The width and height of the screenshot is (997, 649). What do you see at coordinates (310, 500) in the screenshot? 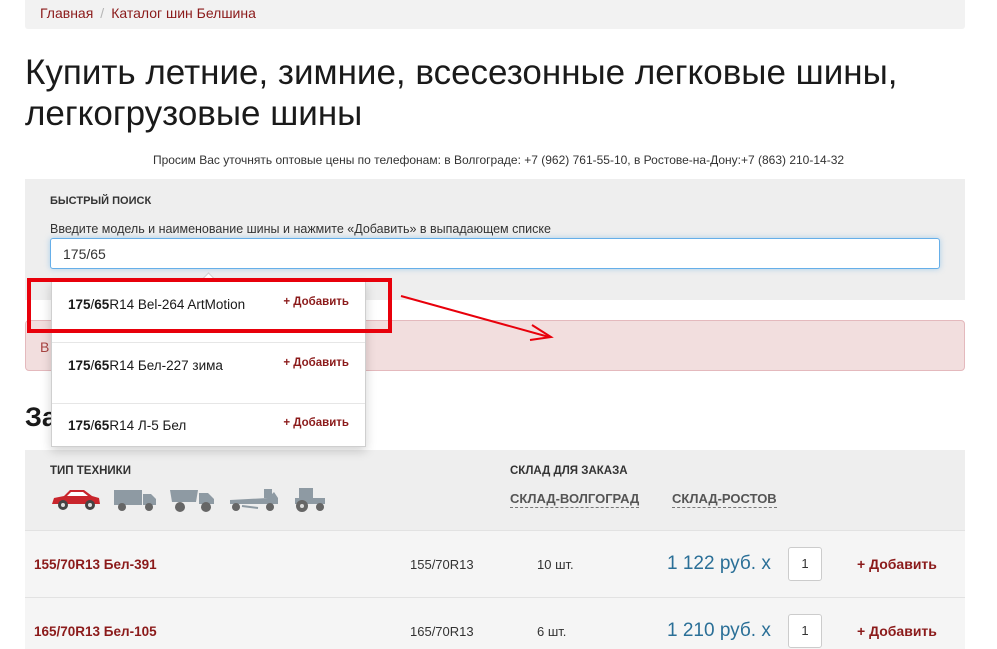
I see `tractor-icon` at bounding box center [310, 500].